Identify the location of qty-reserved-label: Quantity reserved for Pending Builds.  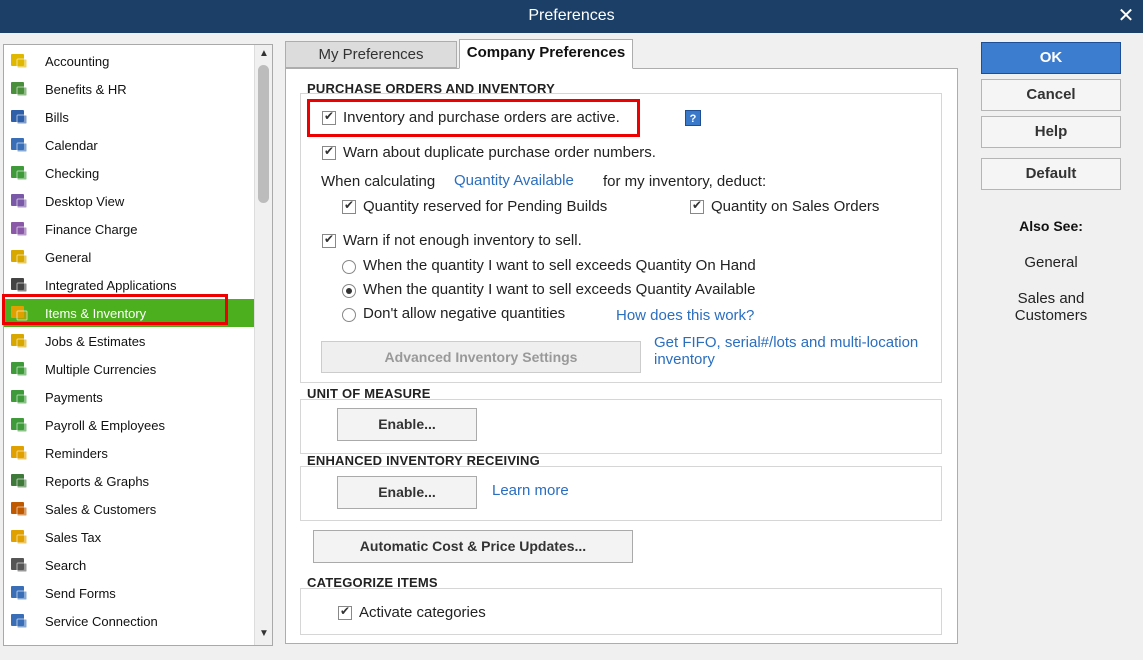
(485, 206).